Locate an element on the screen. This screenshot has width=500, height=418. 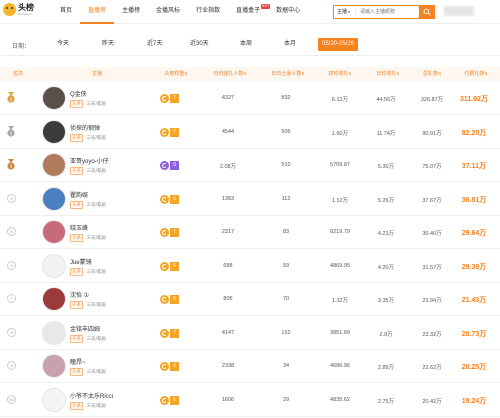
column-header-daily-gift: 日均收礼⇅ is located at coordinates (387, 73).